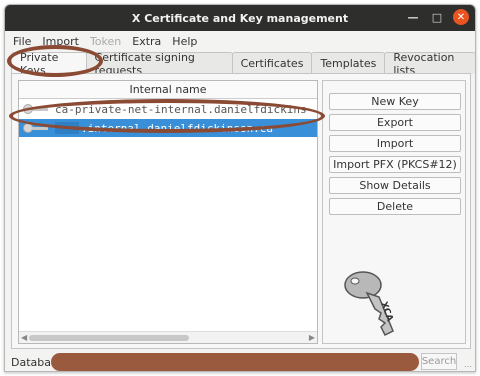  Describe the element at coordinates (49, 64) in the screenshot. I see `tab-private-keys: Private Keys` at that location.